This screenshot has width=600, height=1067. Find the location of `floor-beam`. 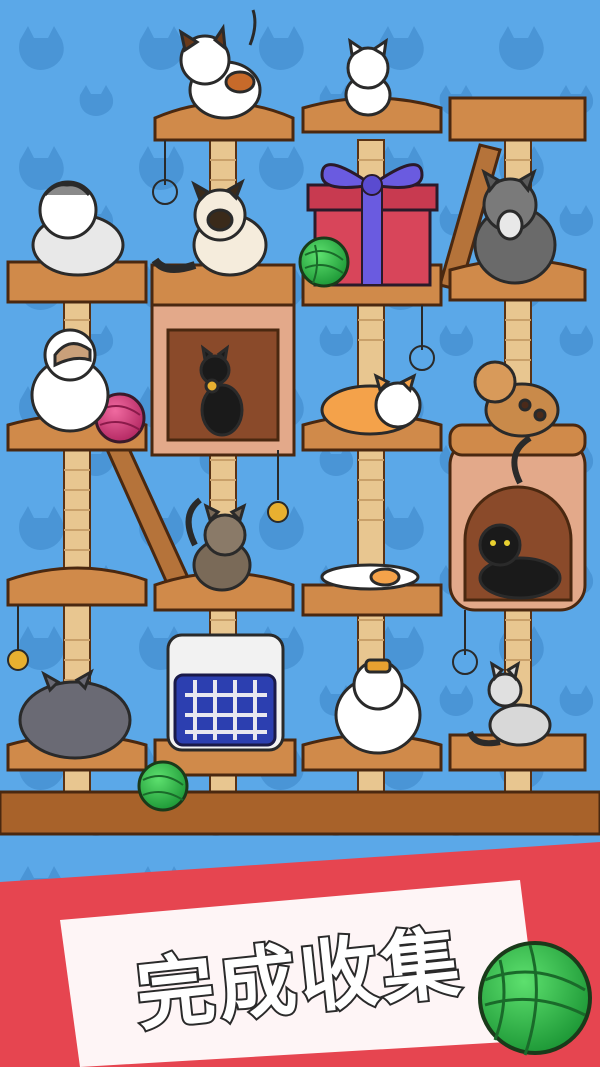

floor-beam is located at coordinates (300, 813).